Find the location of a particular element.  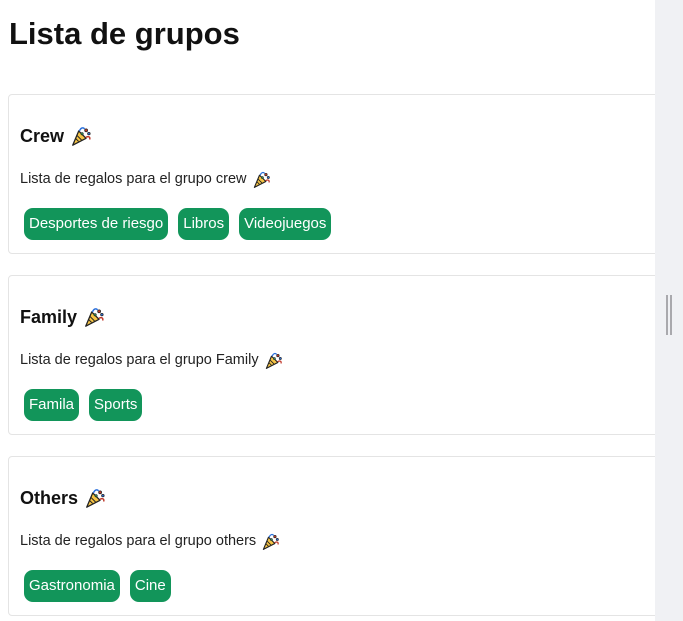

group-title: Crew is located at coordinates (56, 136).